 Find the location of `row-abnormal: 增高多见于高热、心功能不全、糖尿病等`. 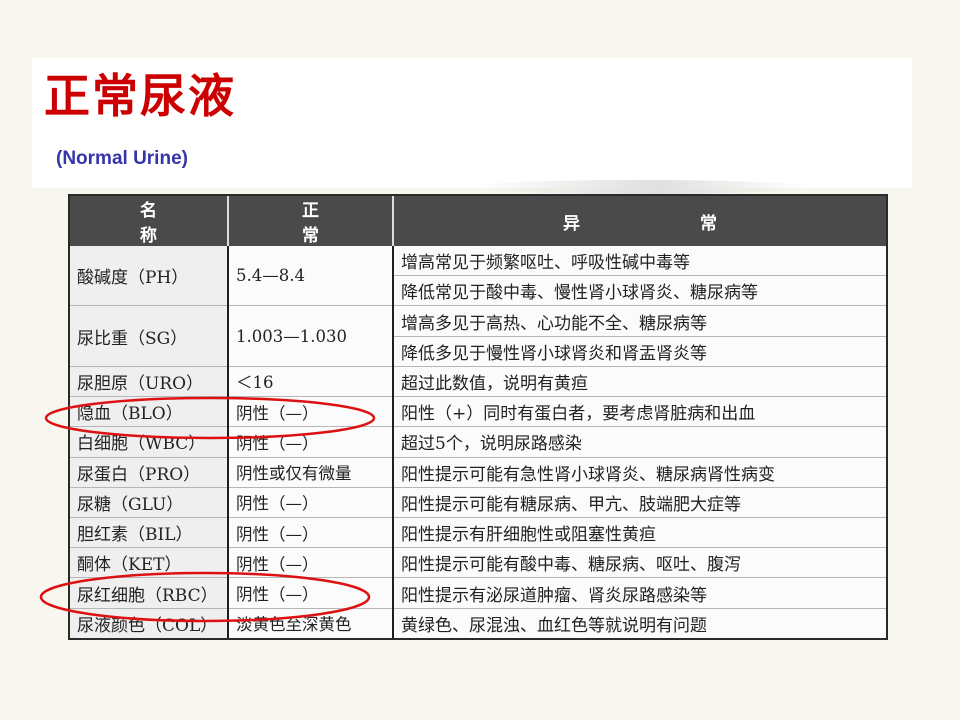

row-abnormal: 增高多见于高热、心功能不全、糖尿病等 is located at coordinates (639, 321).